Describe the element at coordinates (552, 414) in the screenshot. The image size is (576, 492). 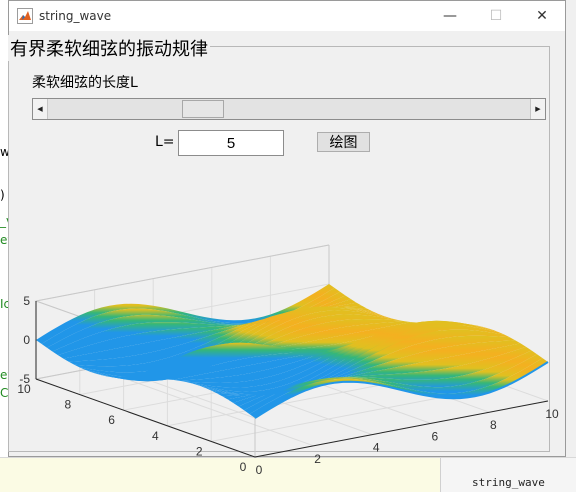
I see `x-tick-label: 10` at that location.